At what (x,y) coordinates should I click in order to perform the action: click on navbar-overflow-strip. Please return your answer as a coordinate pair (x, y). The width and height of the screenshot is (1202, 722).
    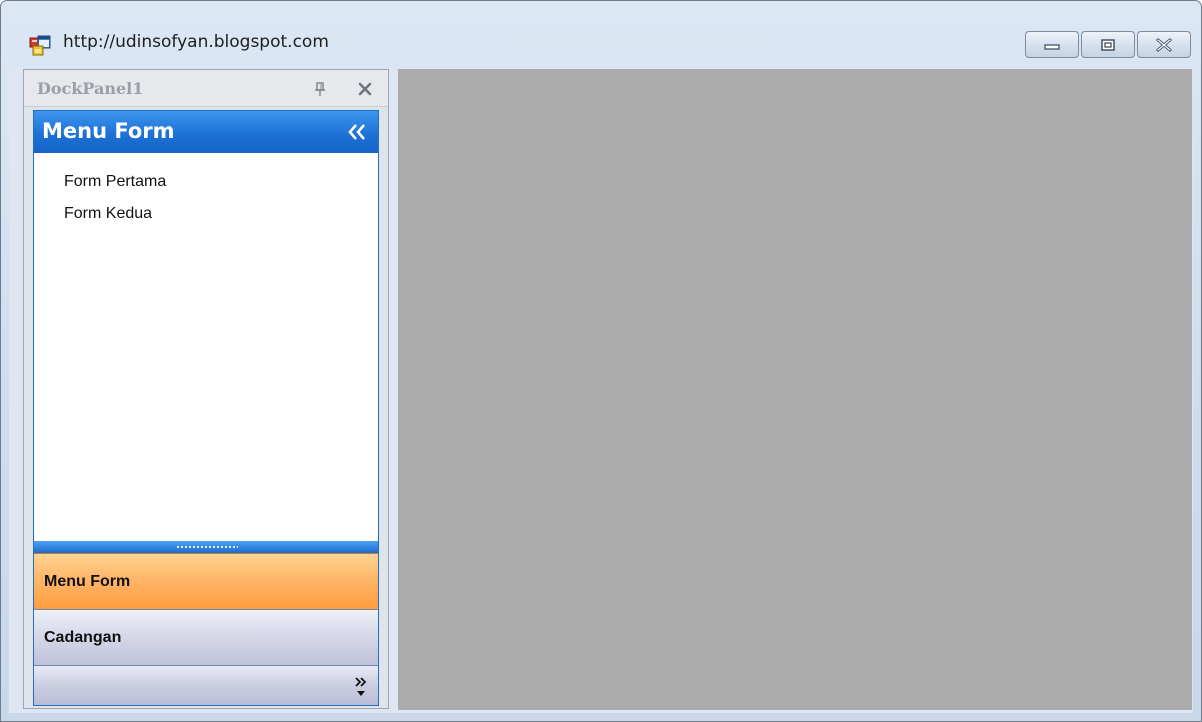
    Looking at the image, I should click on (206, 685).